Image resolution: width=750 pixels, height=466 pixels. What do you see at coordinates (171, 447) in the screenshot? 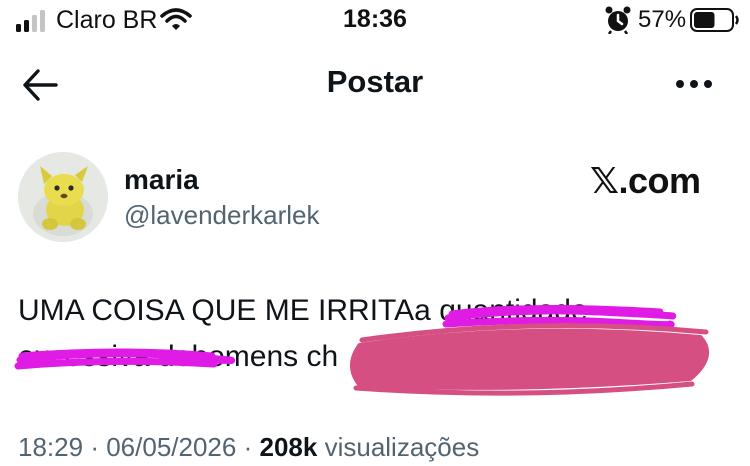
I see `post-date: 06/05/2026` at bounding box center [171, 447].